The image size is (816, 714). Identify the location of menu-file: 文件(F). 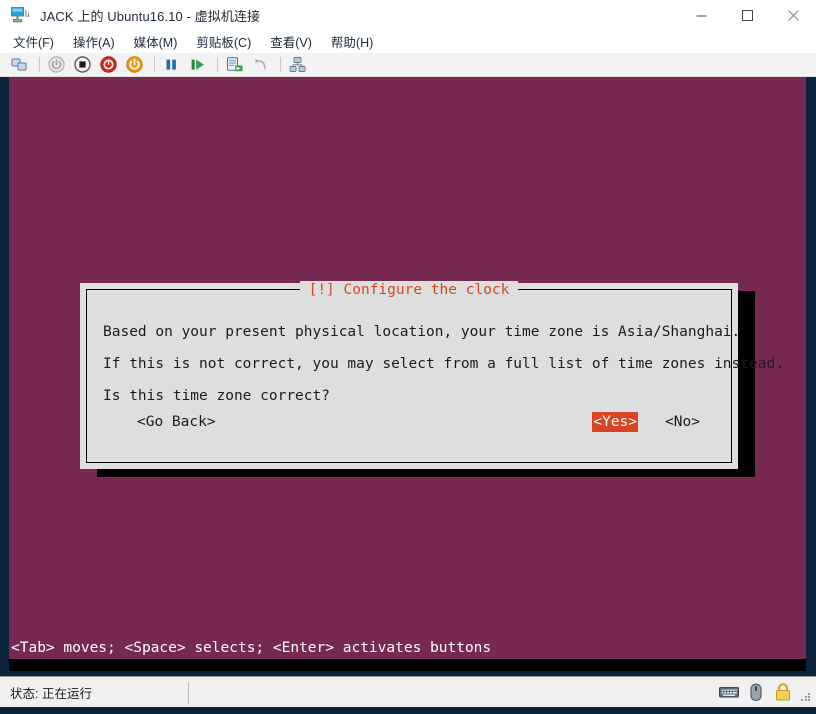
(33, 41).